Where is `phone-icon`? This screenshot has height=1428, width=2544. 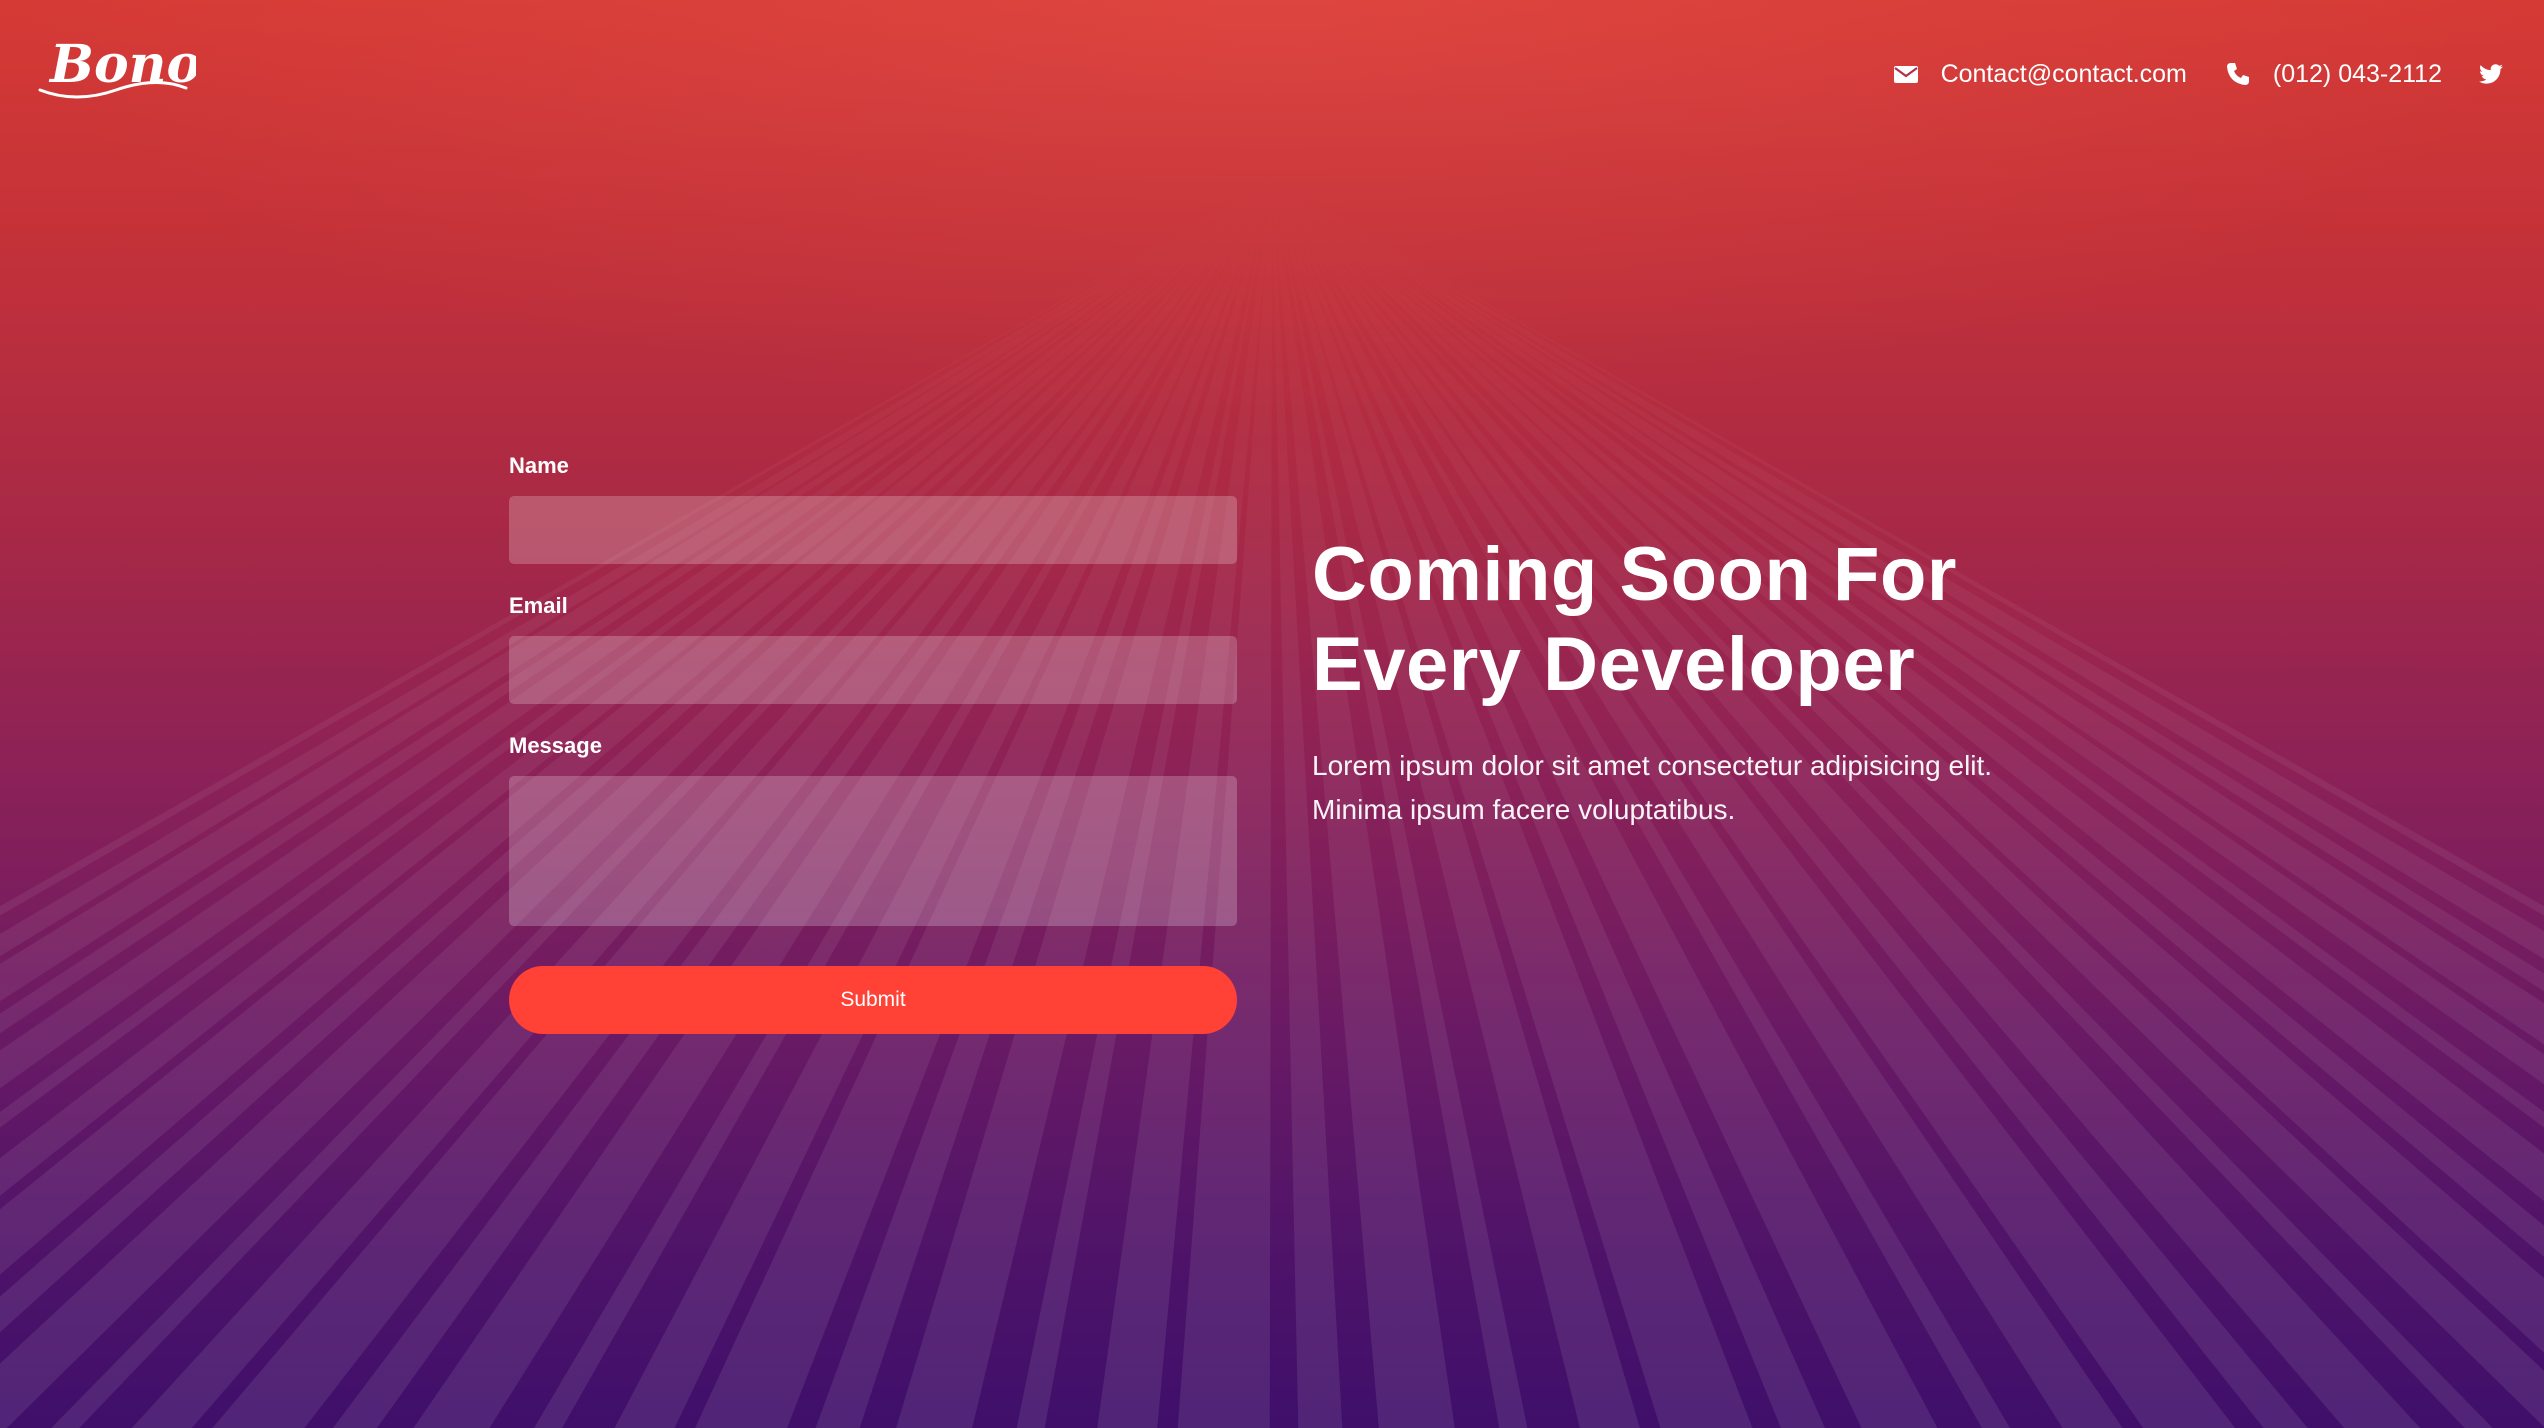 phone-icon is located at coordinates (2238, 74).